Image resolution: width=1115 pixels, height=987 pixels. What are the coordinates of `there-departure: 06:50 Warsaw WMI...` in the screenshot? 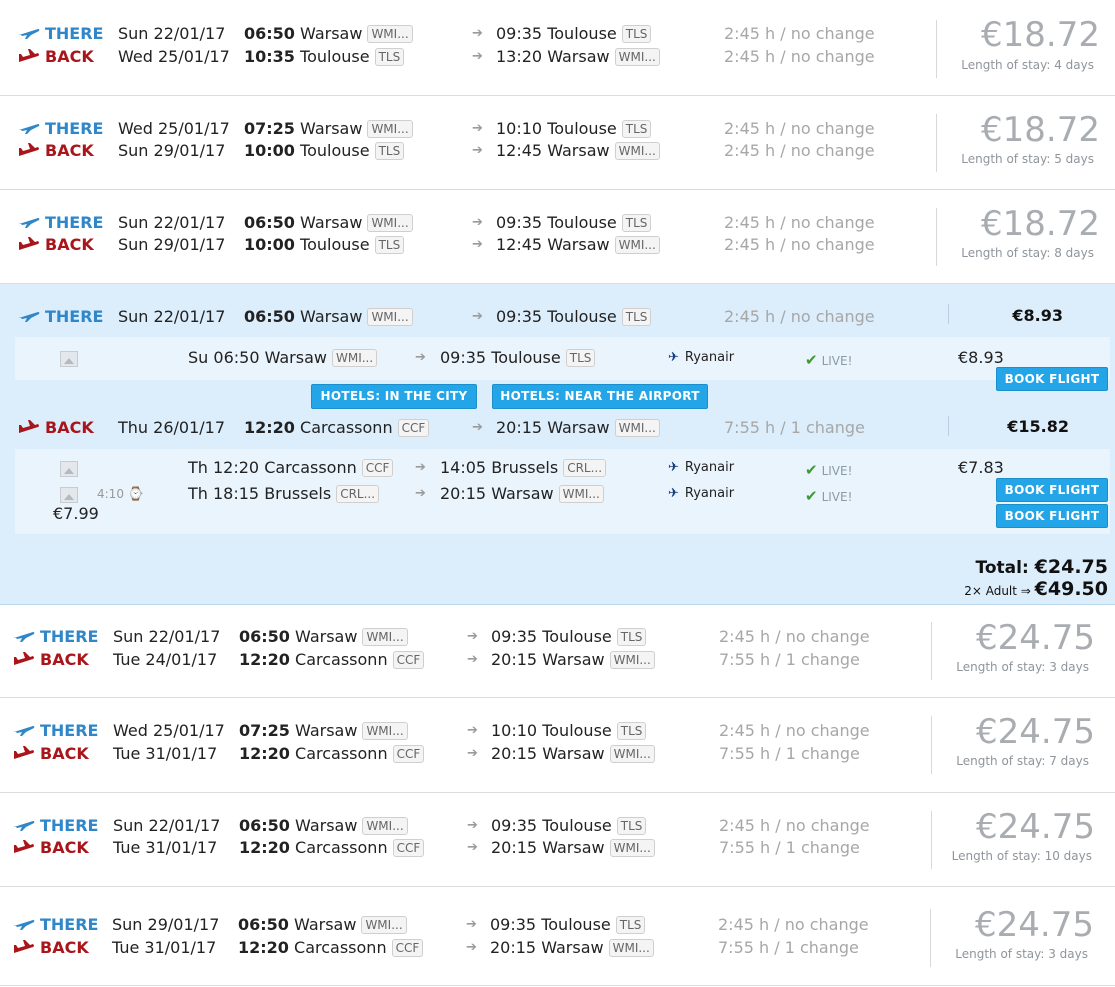 It's located at (328, 33).